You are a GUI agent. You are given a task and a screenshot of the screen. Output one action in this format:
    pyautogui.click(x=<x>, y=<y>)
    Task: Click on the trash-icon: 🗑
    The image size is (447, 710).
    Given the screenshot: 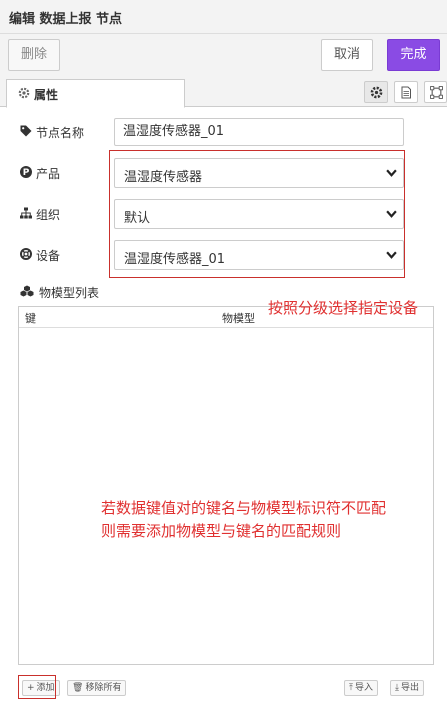 What is the action you would take?
    pyautogui.click(x=78, y=688)
    